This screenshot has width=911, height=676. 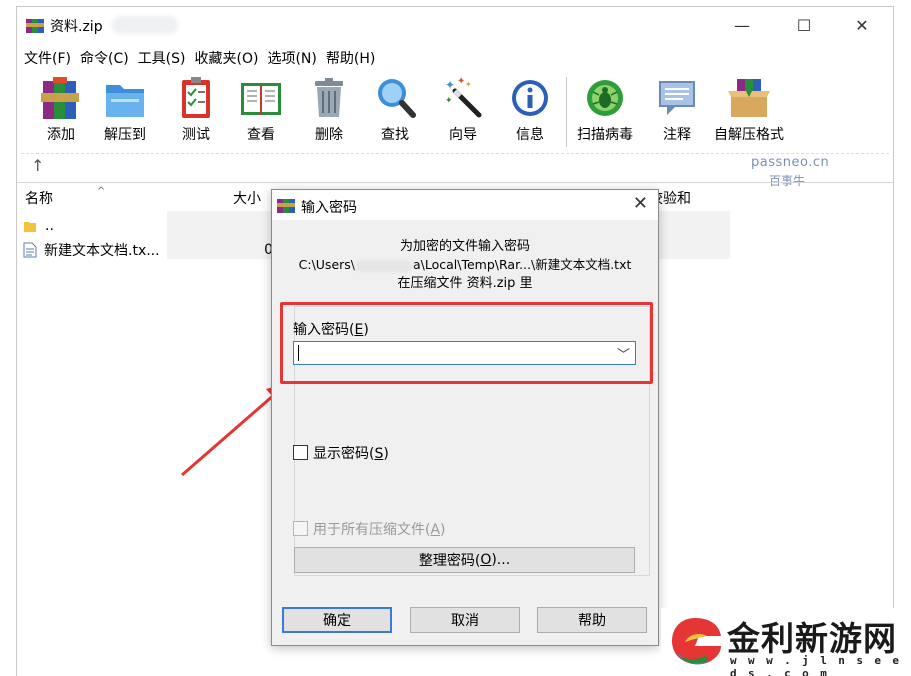 I want to click on column-name-label: 名称, so click(x=39, y=199).